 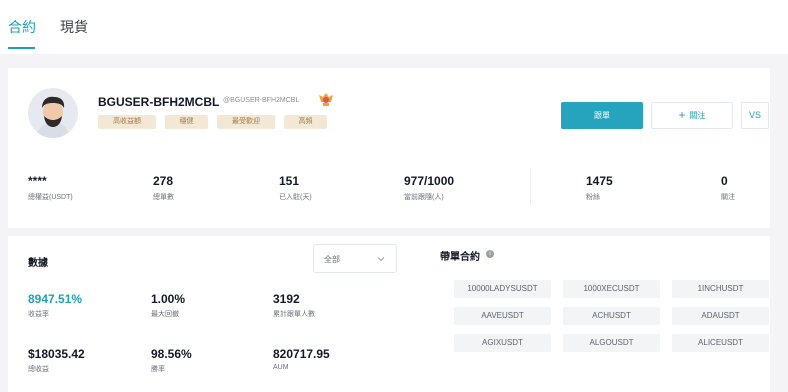 What do you see at coordinates (326, 99) in the screenshot?
I see `trophy-badge-icon` at bounding box center [326, 99].